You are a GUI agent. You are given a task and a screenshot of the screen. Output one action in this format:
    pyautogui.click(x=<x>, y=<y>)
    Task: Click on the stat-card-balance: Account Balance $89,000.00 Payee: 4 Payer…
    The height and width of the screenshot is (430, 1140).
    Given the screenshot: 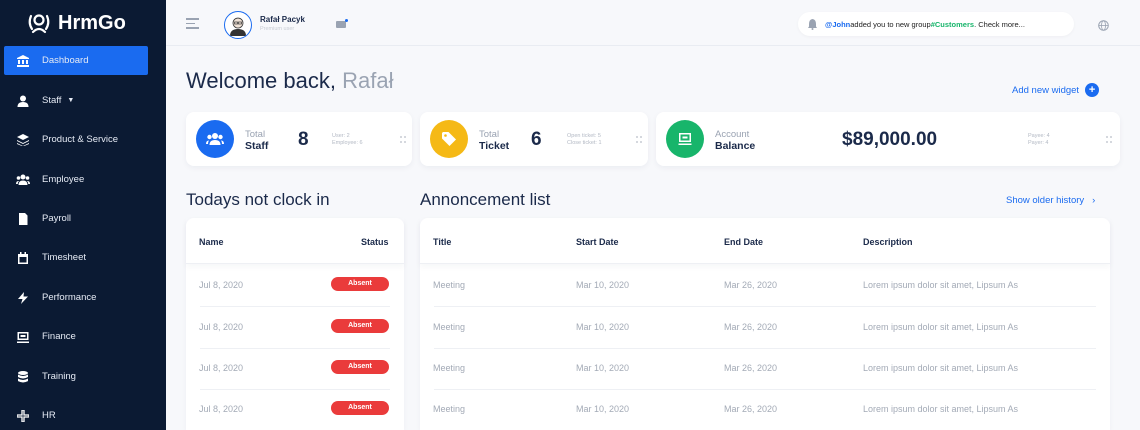 What is the action you would take?
    pyautogui.click(x=888, y=139)
    